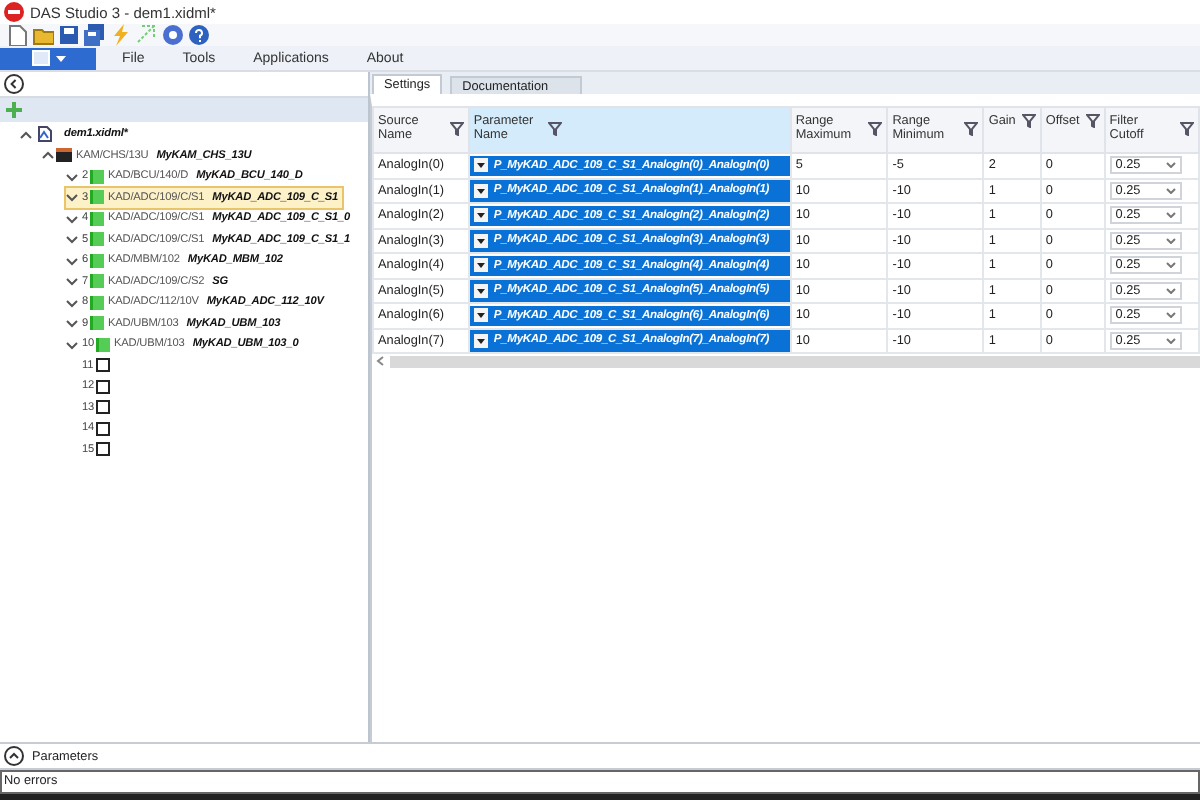 The height and width of the screenshot is (800, 1200). I want to click on dotted-arrows-icon, so click(147, 35).